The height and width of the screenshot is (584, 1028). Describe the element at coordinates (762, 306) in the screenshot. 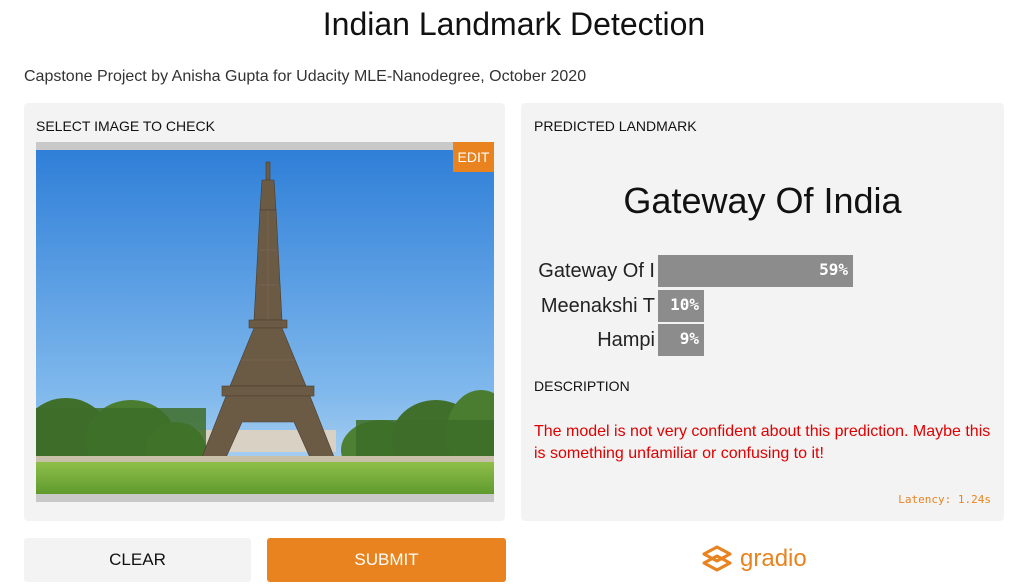

I see `confidence-row: Meenakshi T 10%` at that location.